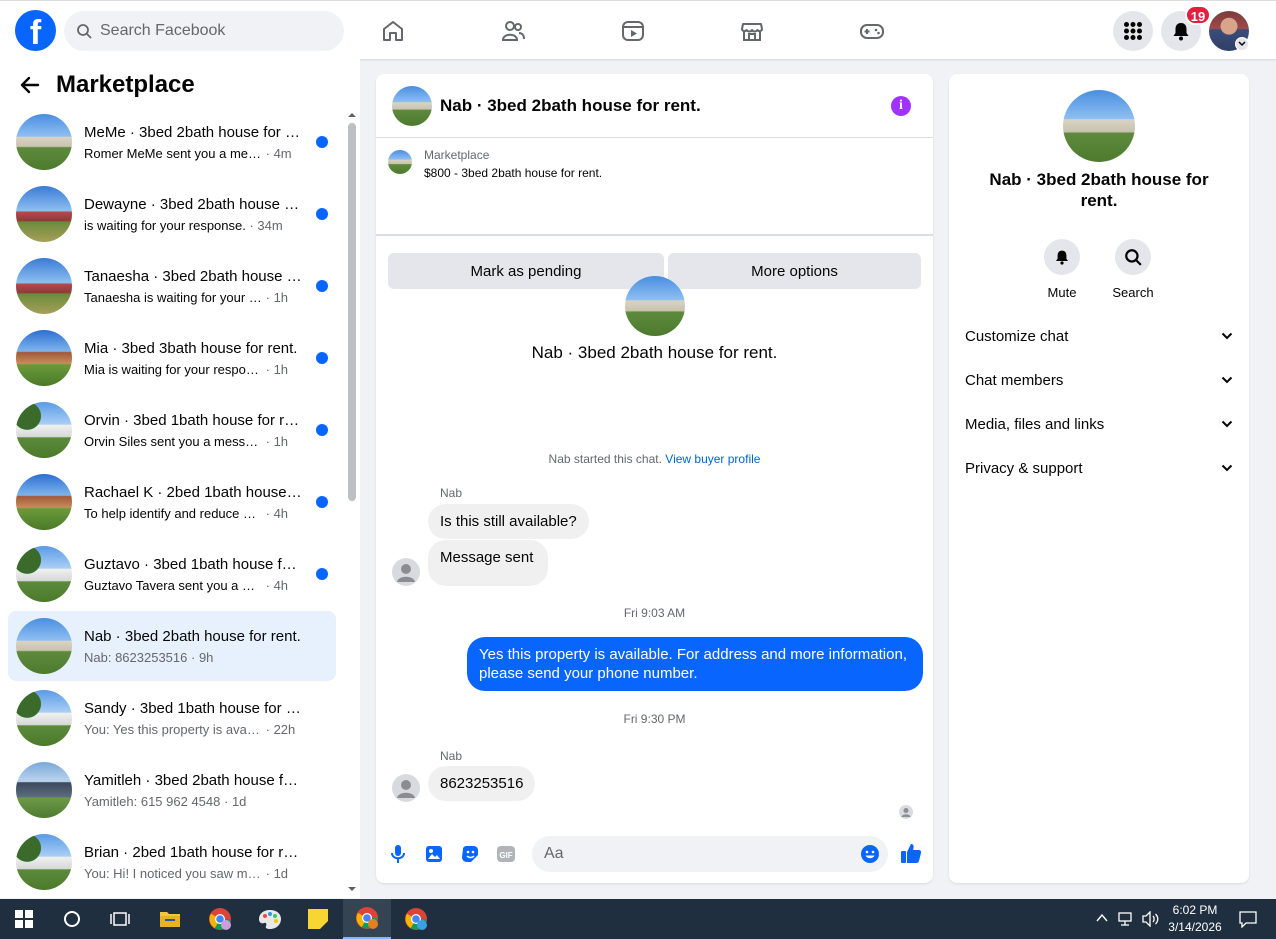 This screenshot has width=1276, height=939. I want to click on chat-members-row: Chat members, so click(1099, 380).